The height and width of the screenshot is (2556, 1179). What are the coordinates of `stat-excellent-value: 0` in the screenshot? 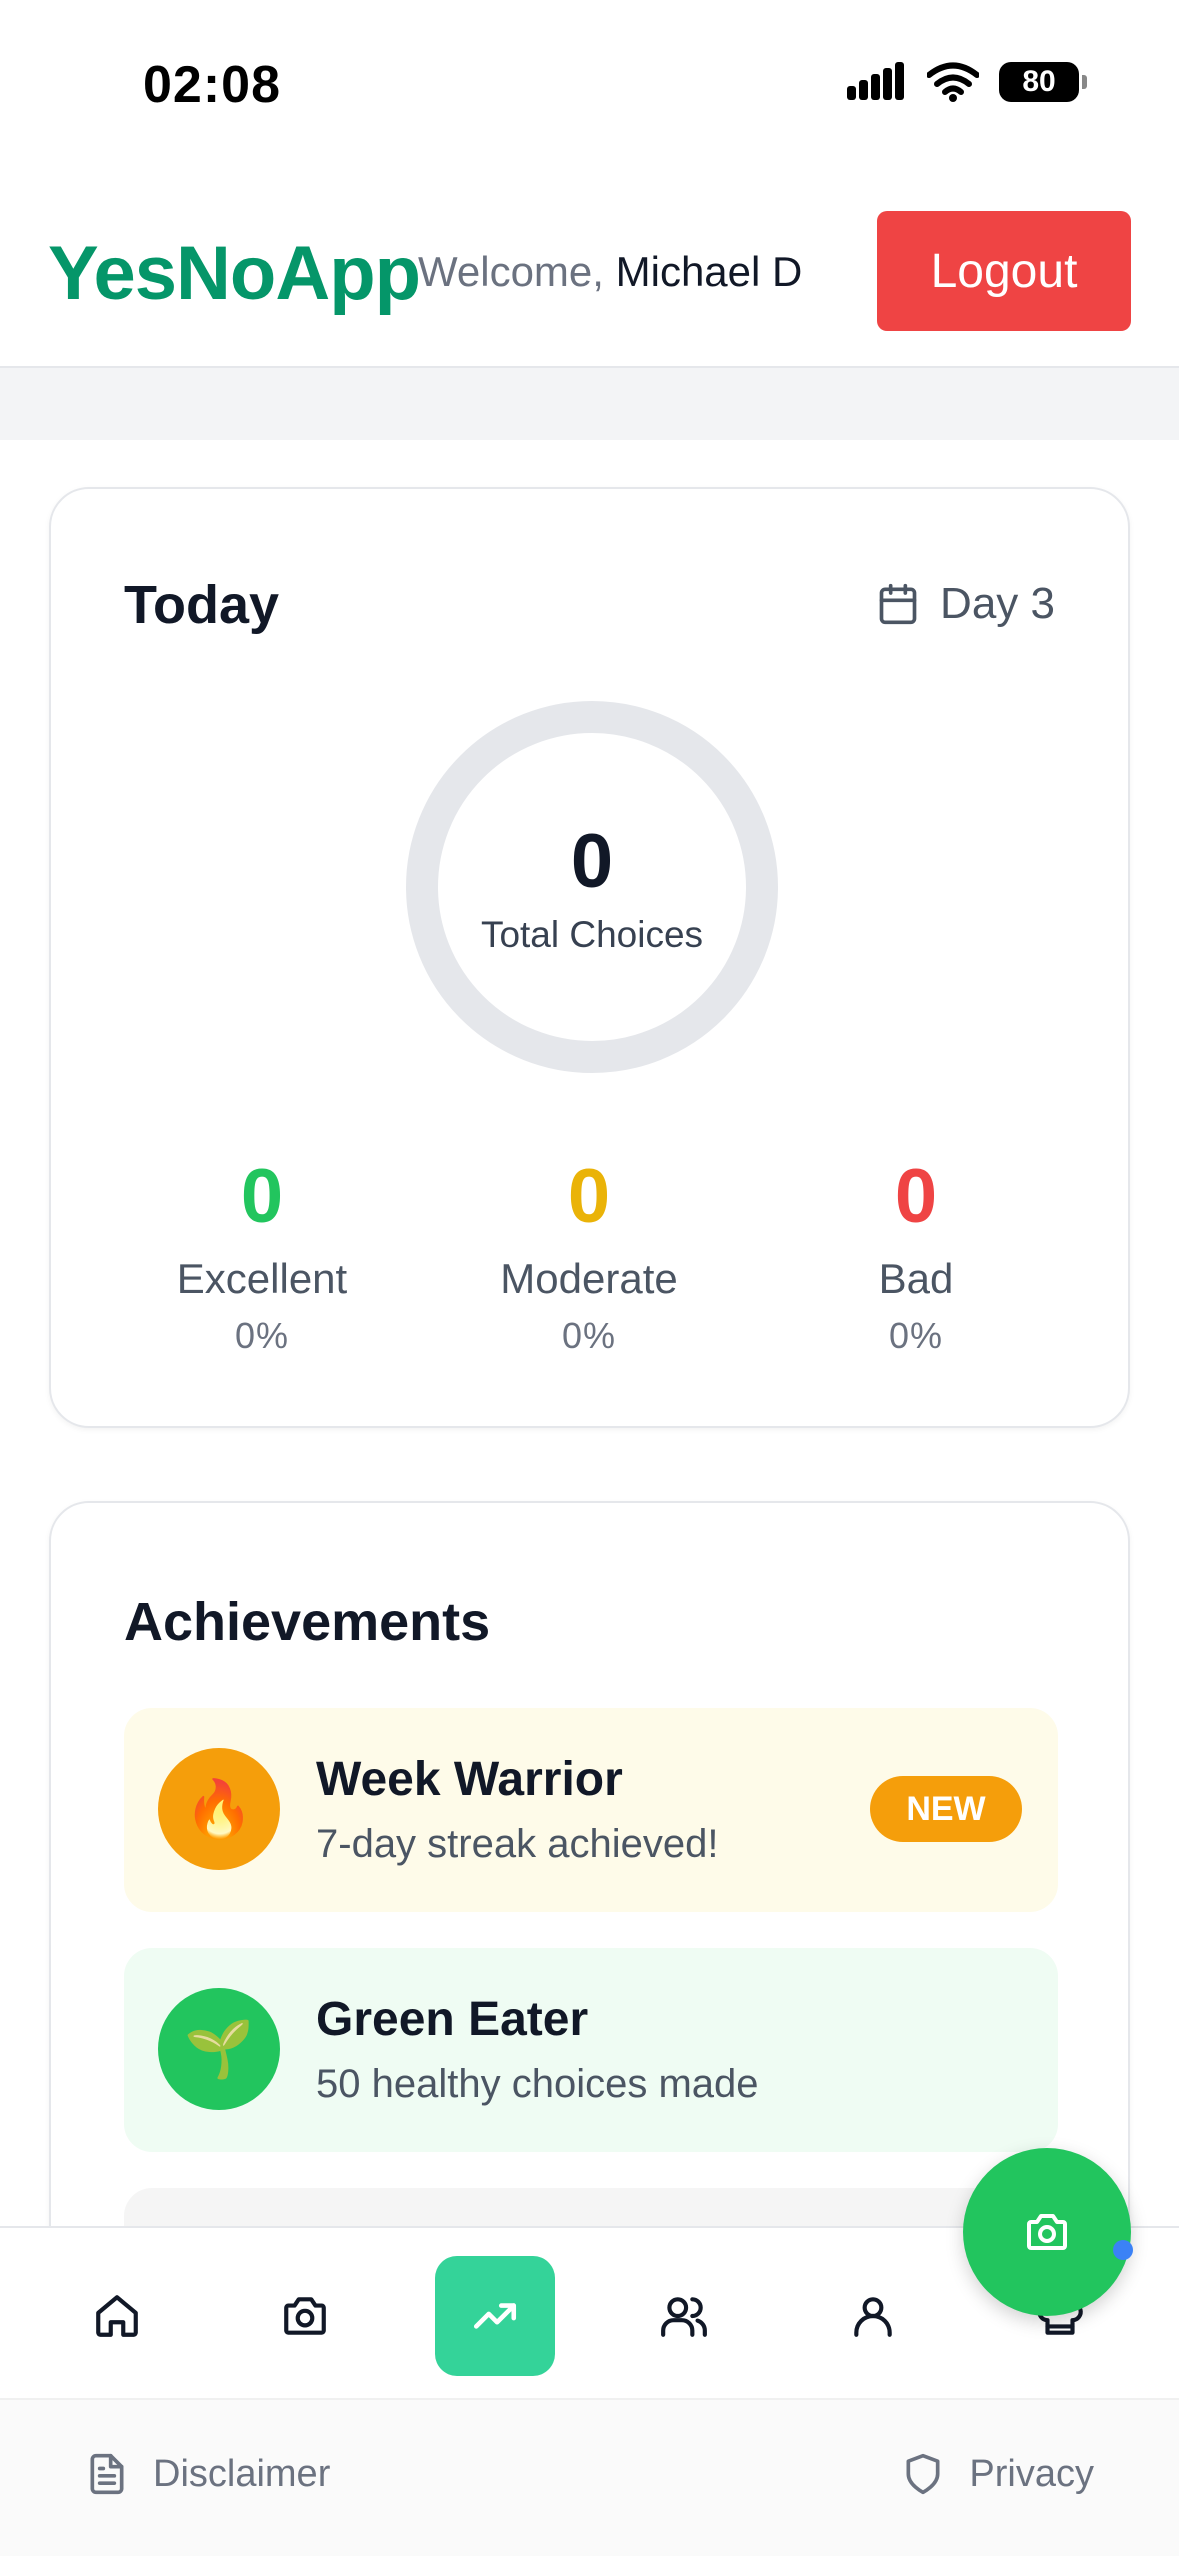 It's located at (262, 1196).